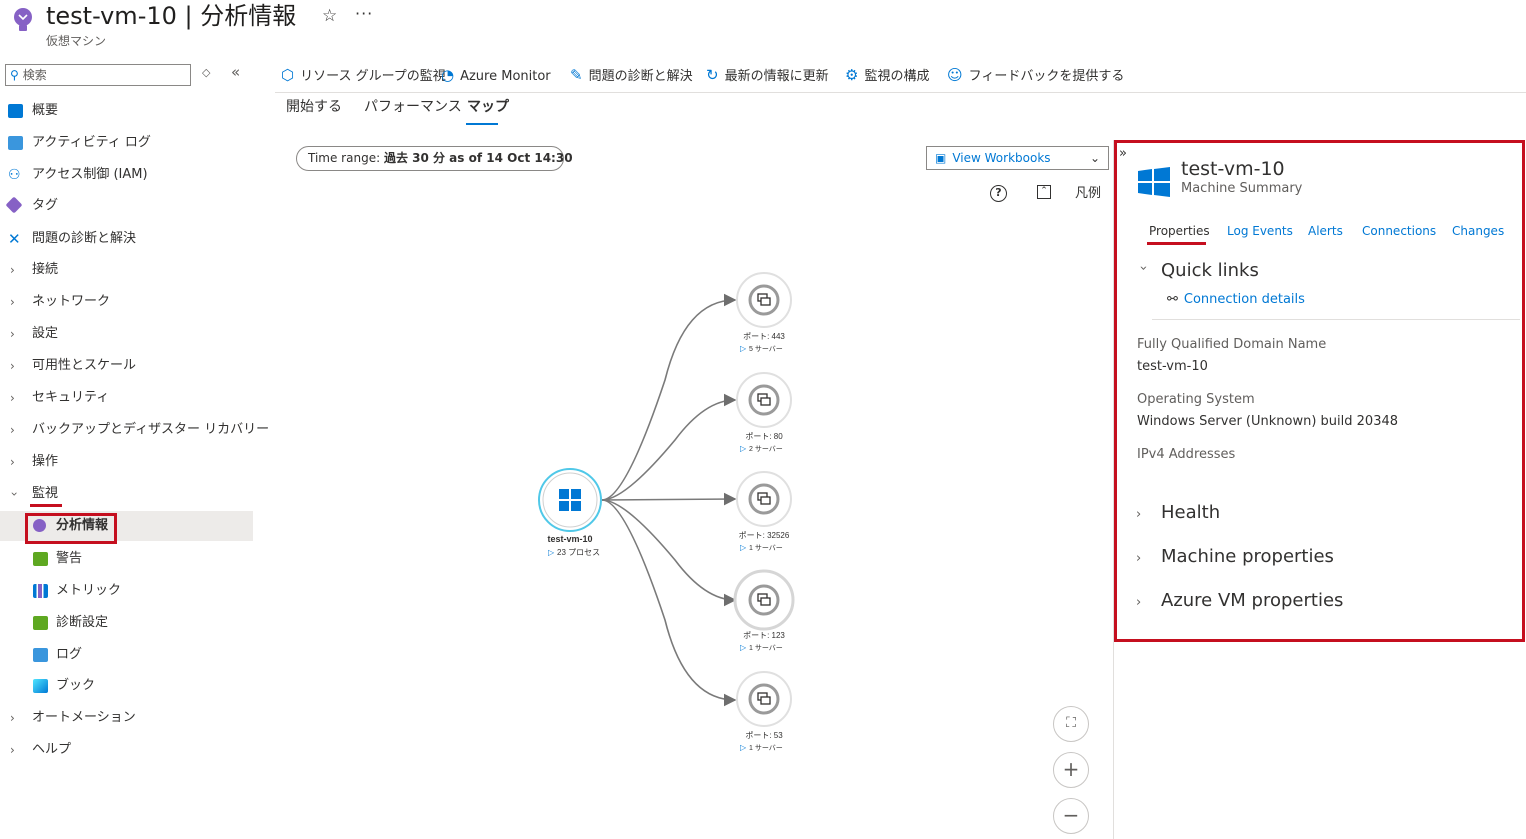 This screenshot has height=839, width=1526. What do you see at coordinates (46, 505) in the screenshot?
I see `monitoring-underline` at bounding box center [46, 505].